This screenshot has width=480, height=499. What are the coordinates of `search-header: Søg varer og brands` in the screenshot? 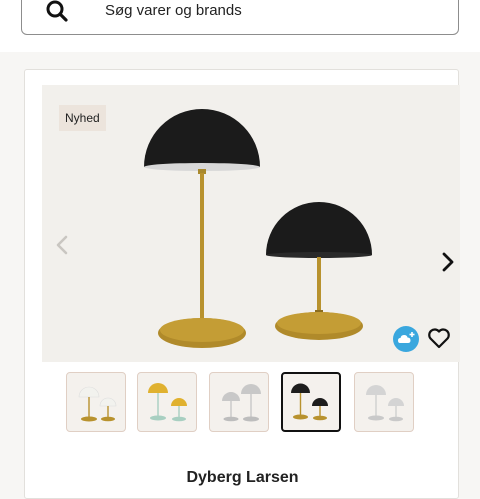 It's located at (240, 26).